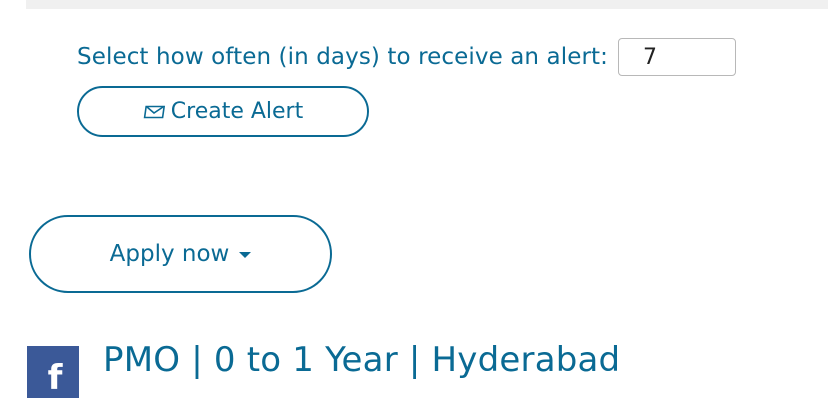  Describe the element at coordinates (55, 378) in the screenshot. I see `facebook-glyph: f` at that location.